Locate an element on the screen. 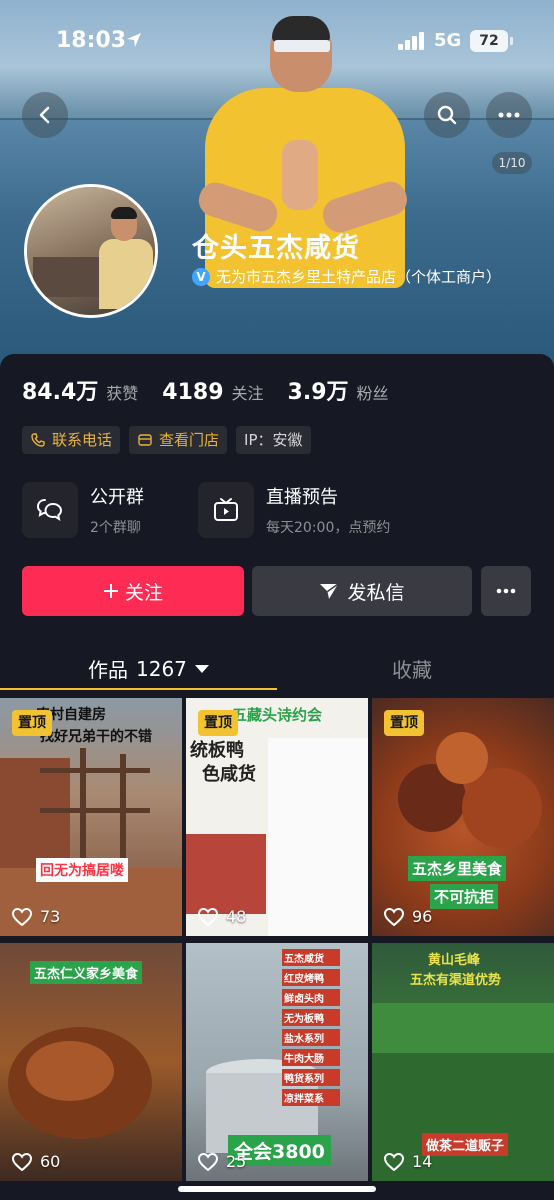  video-caption: 不可抗拒 is located at coordinates (464, 896).